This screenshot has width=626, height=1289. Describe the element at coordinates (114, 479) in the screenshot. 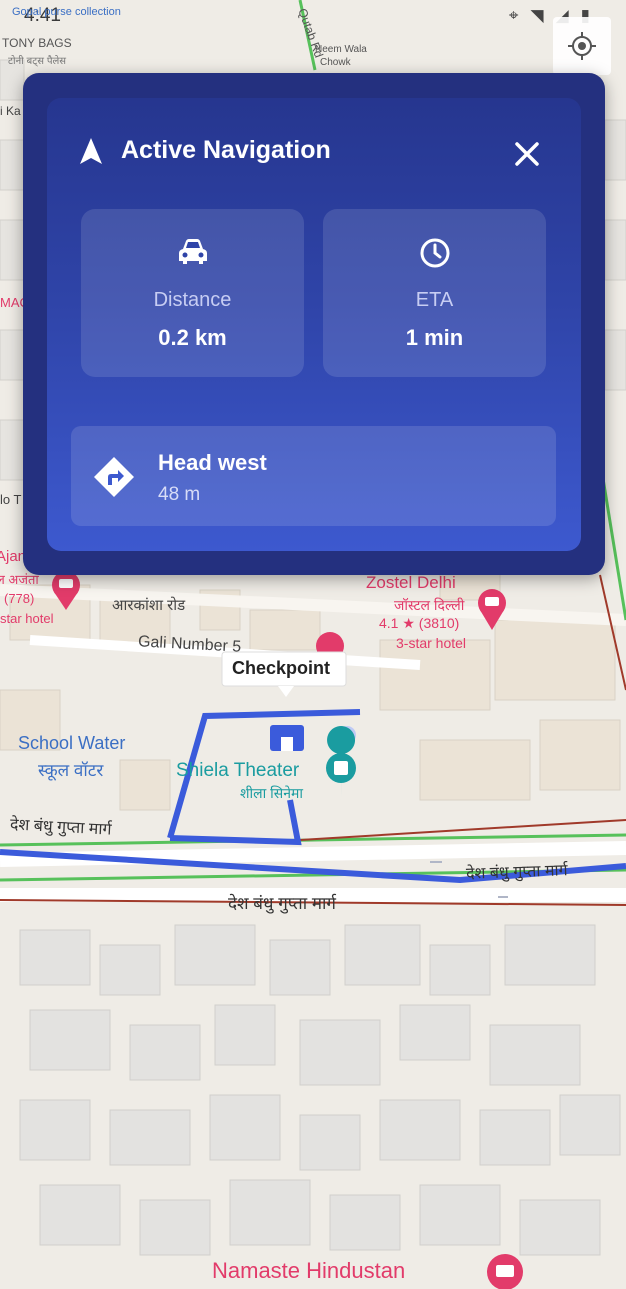

I see `turn-right-icon` at that location.